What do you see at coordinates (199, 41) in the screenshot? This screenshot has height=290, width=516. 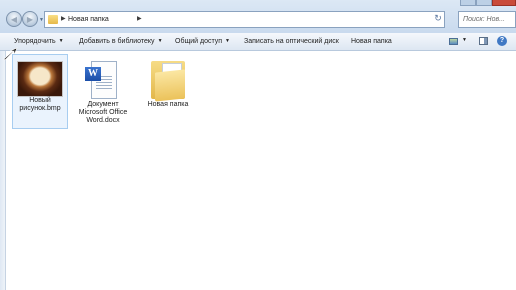 I see `share-label: Общий доступ` at bounding box center [199, 41].